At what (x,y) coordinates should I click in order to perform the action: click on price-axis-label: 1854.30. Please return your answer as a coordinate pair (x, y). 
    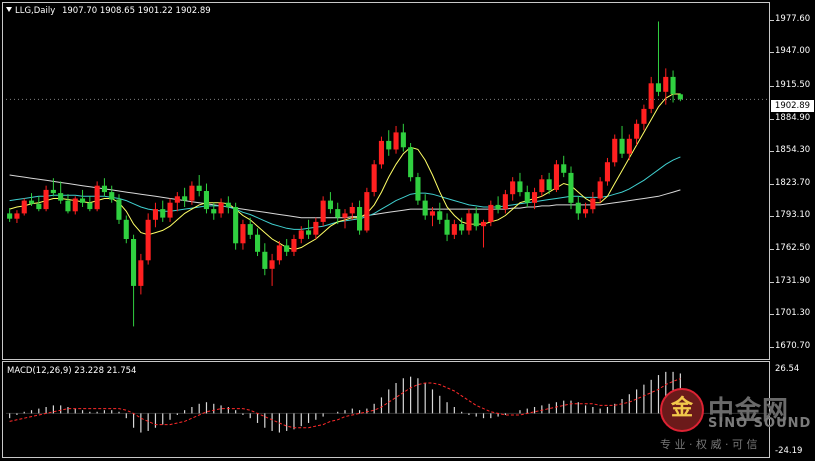
    Looking at the image, I should click on (793, 150).